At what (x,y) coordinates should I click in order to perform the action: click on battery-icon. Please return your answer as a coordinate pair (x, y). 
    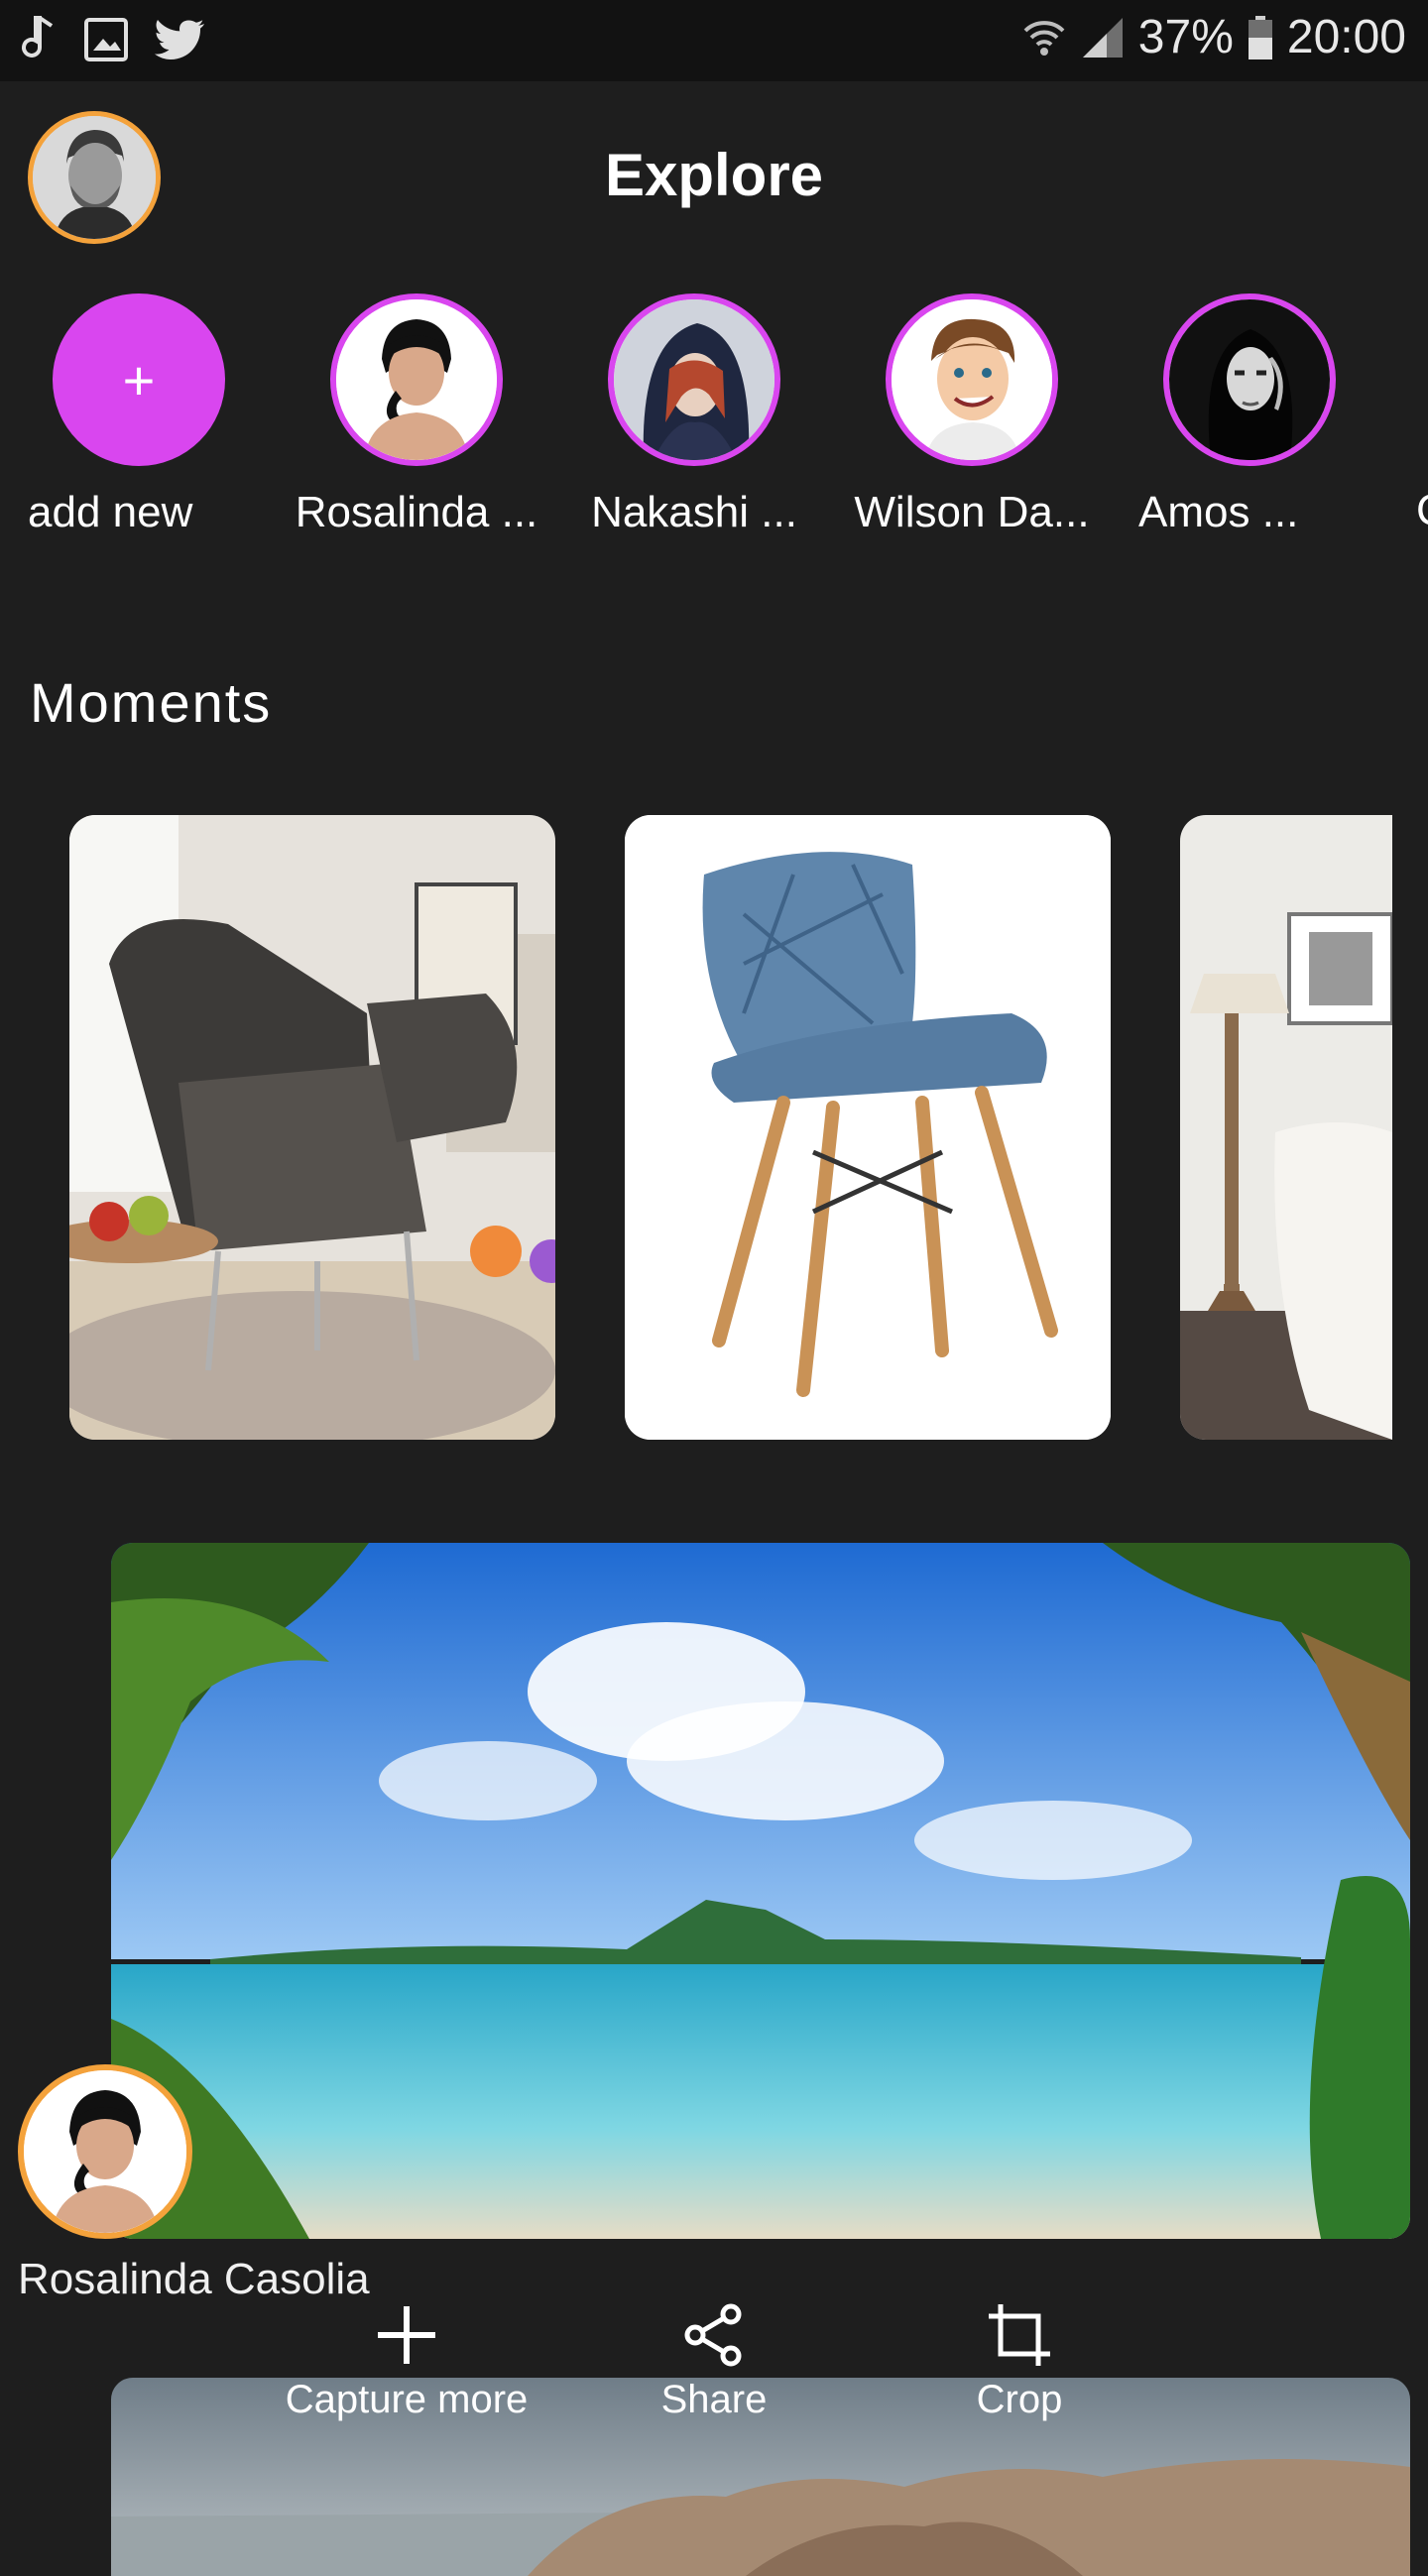
    Looking at the image, I should click on (1260, 37).